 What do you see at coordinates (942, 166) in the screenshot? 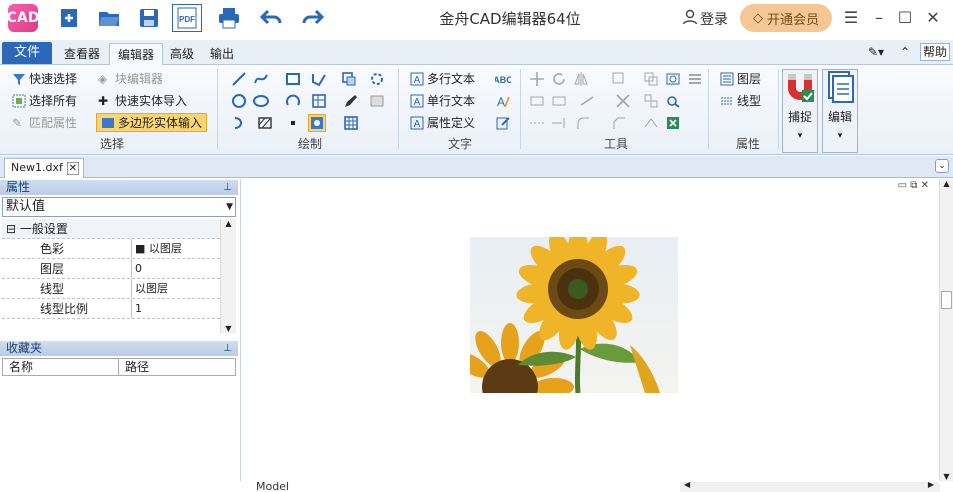
I see `tab-list-icon: ⌄` at bounding box center [942, 166].